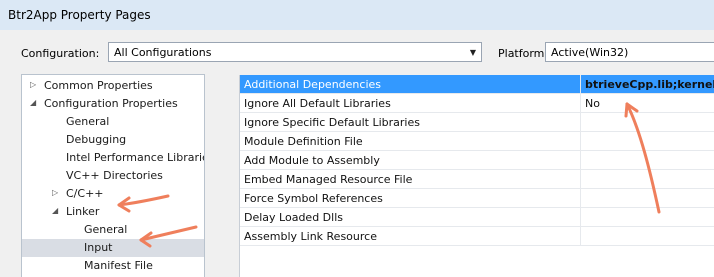 This screenshot has height=277, width=714. What do you see at coordinates (79, 15) in the screenshot?
I see `window-title: Btr2App Property Pages` at bounding box center [79, 15].